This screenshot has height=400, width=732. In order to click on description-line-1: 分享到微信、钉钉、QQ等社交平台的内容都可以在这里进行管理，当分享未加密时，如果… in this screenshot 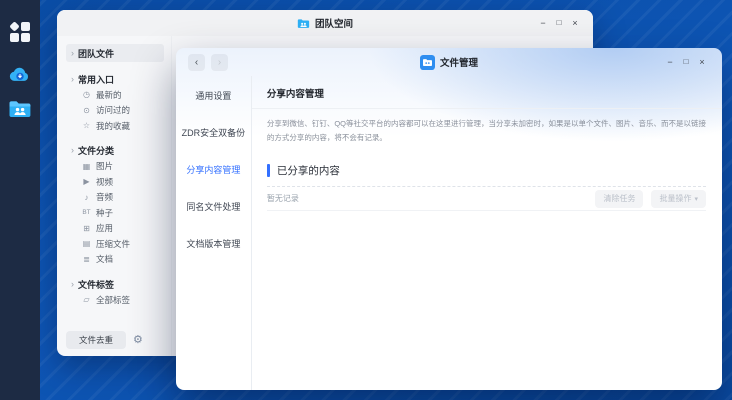, I will do `click(486, 123)`.